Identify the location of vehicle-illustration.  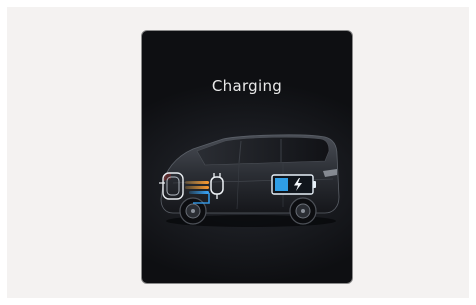
(248, 182).